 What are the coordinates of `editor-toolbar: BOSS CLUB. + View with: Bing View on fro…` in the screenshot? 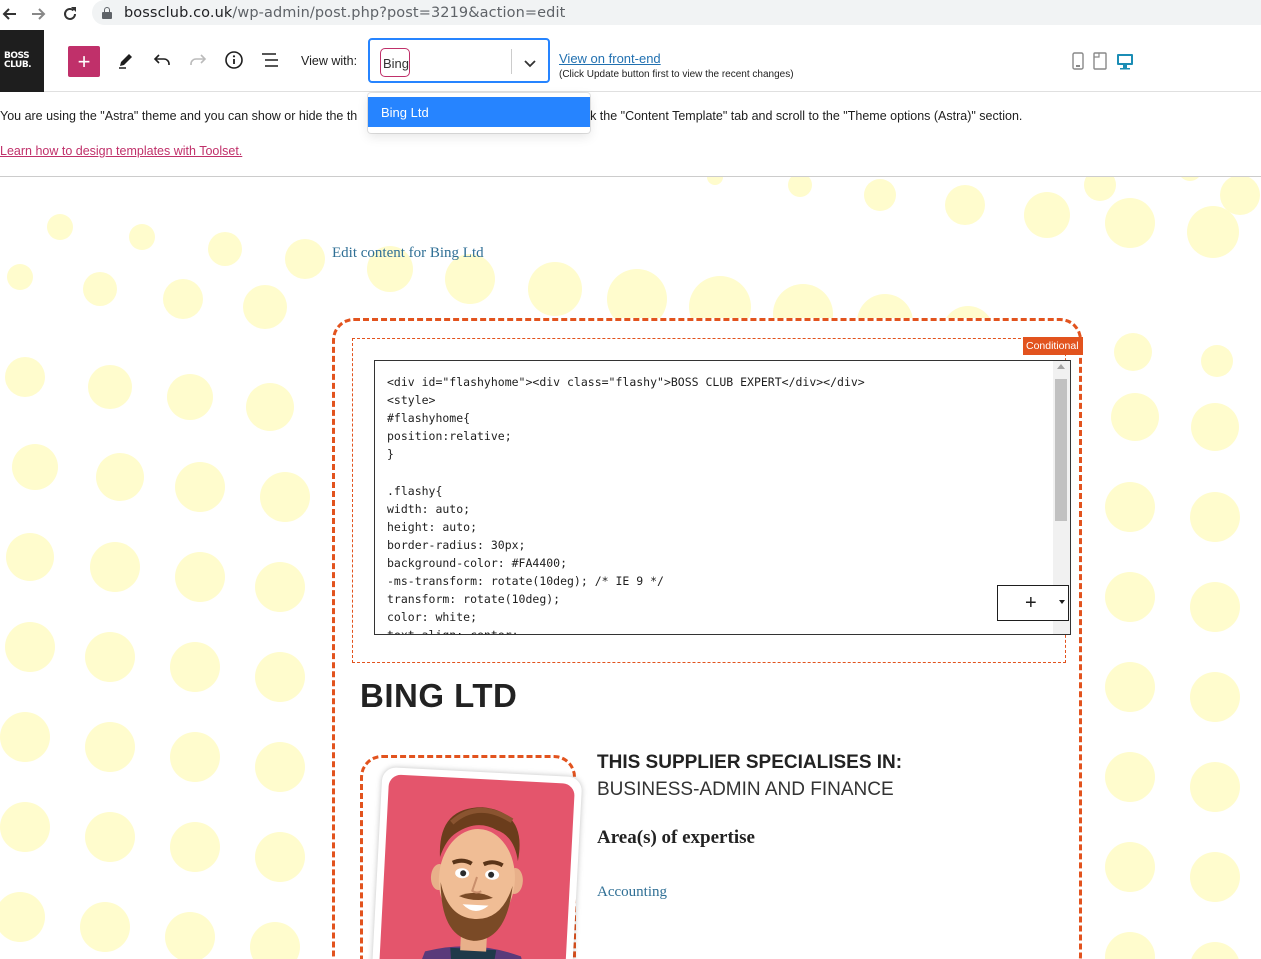 It's located at (630, 61).